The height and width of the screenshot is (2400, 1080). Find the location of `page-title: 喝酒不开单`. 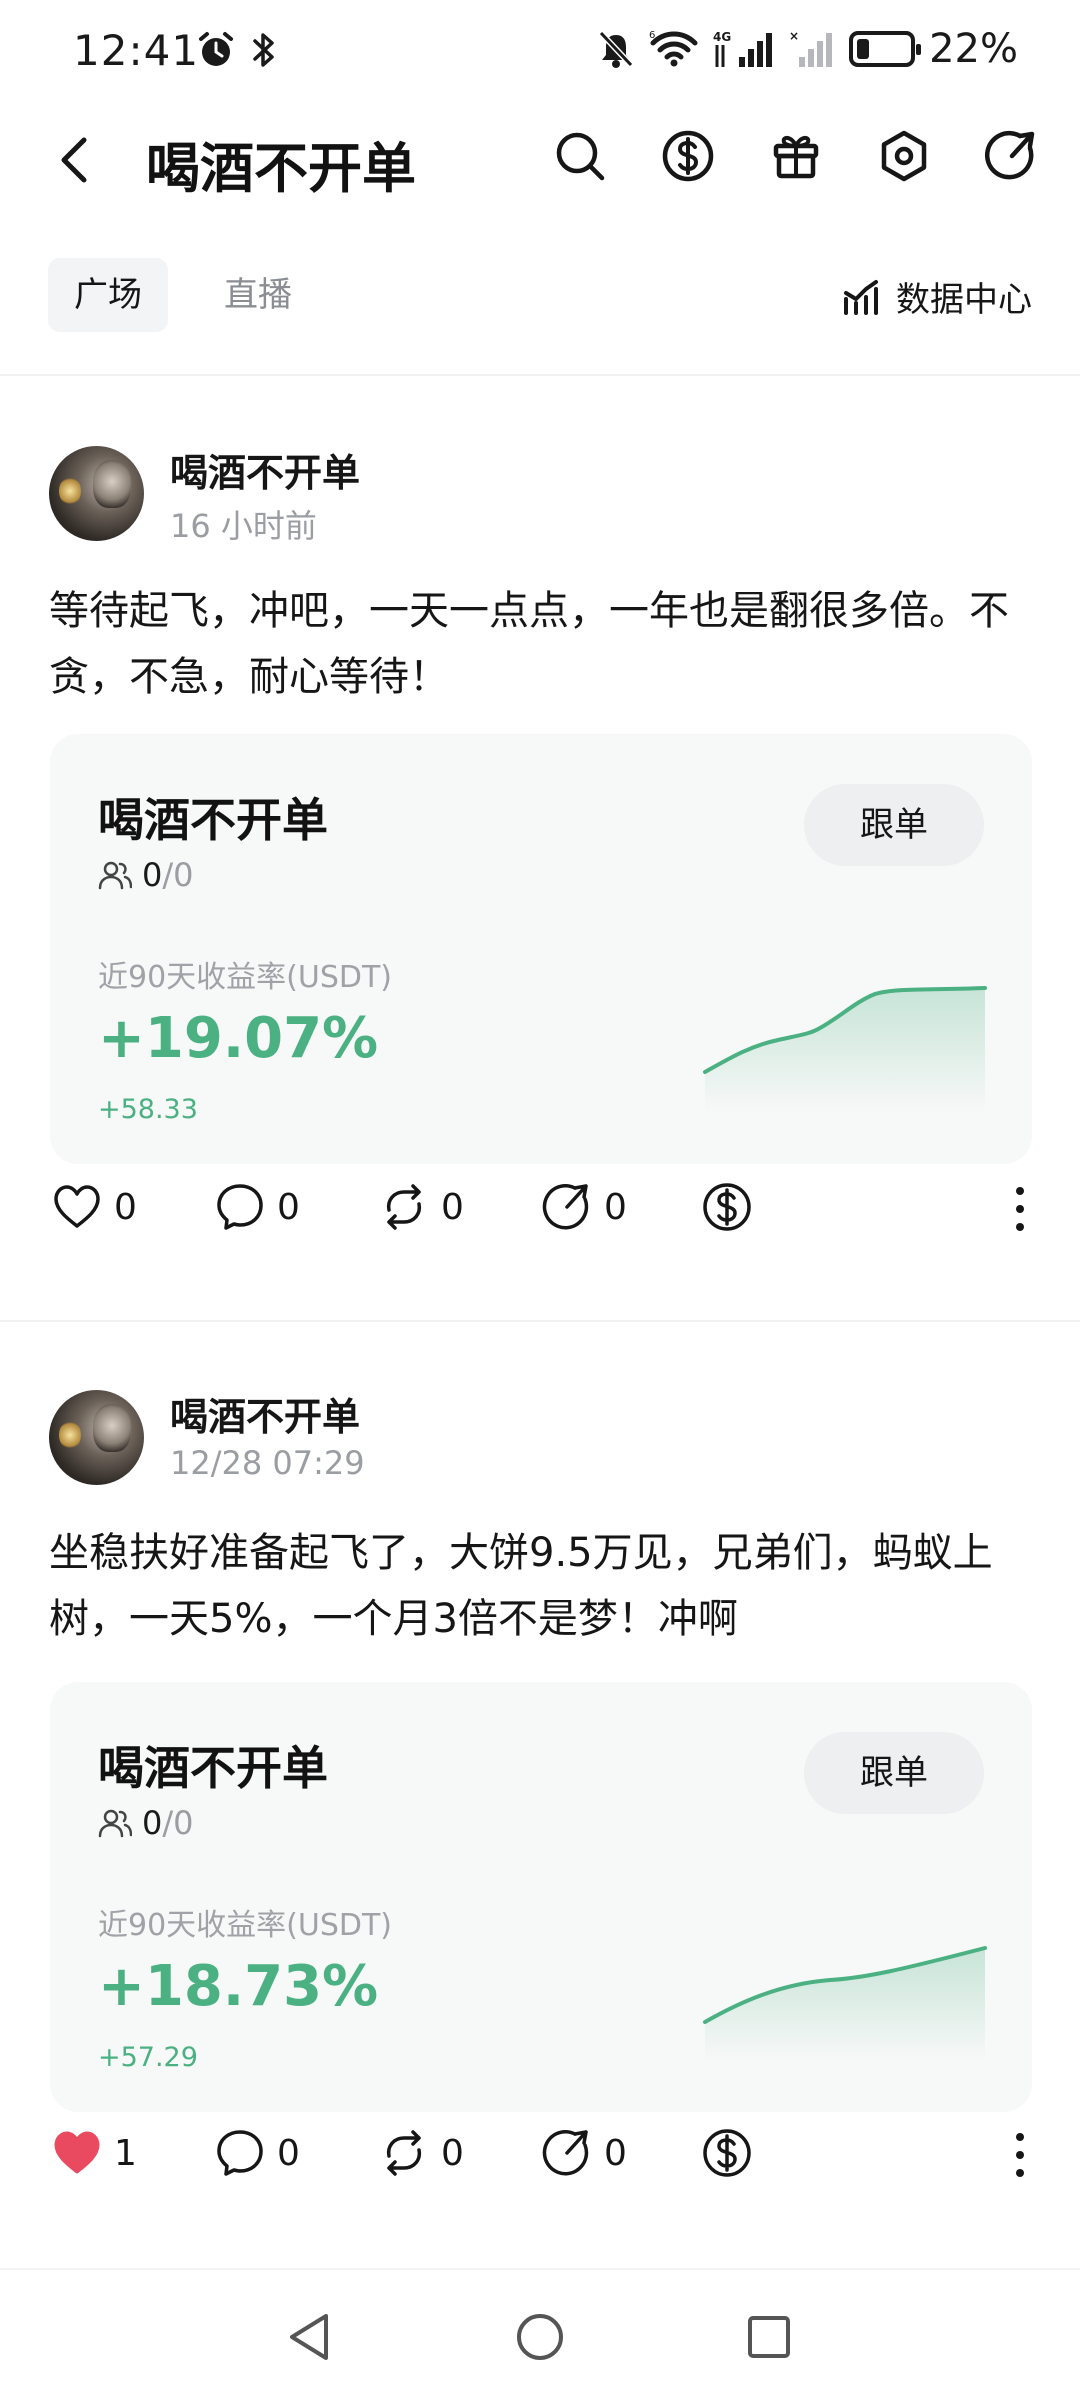

page-title: 喝酒不开单 is located at coordinates (281, 168).